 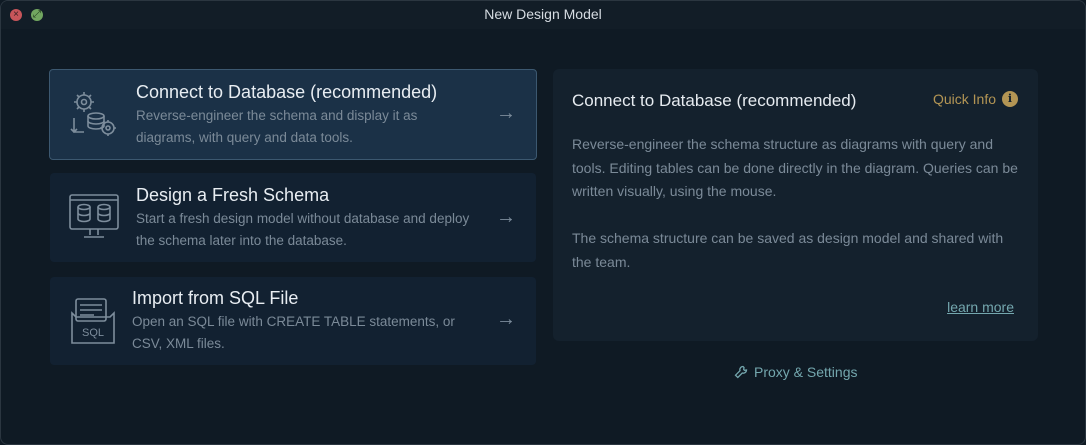 What do you see at coordinates (741, 372) in the screenshot?
I see `wrench-icon` at bounding box center [741, 372].